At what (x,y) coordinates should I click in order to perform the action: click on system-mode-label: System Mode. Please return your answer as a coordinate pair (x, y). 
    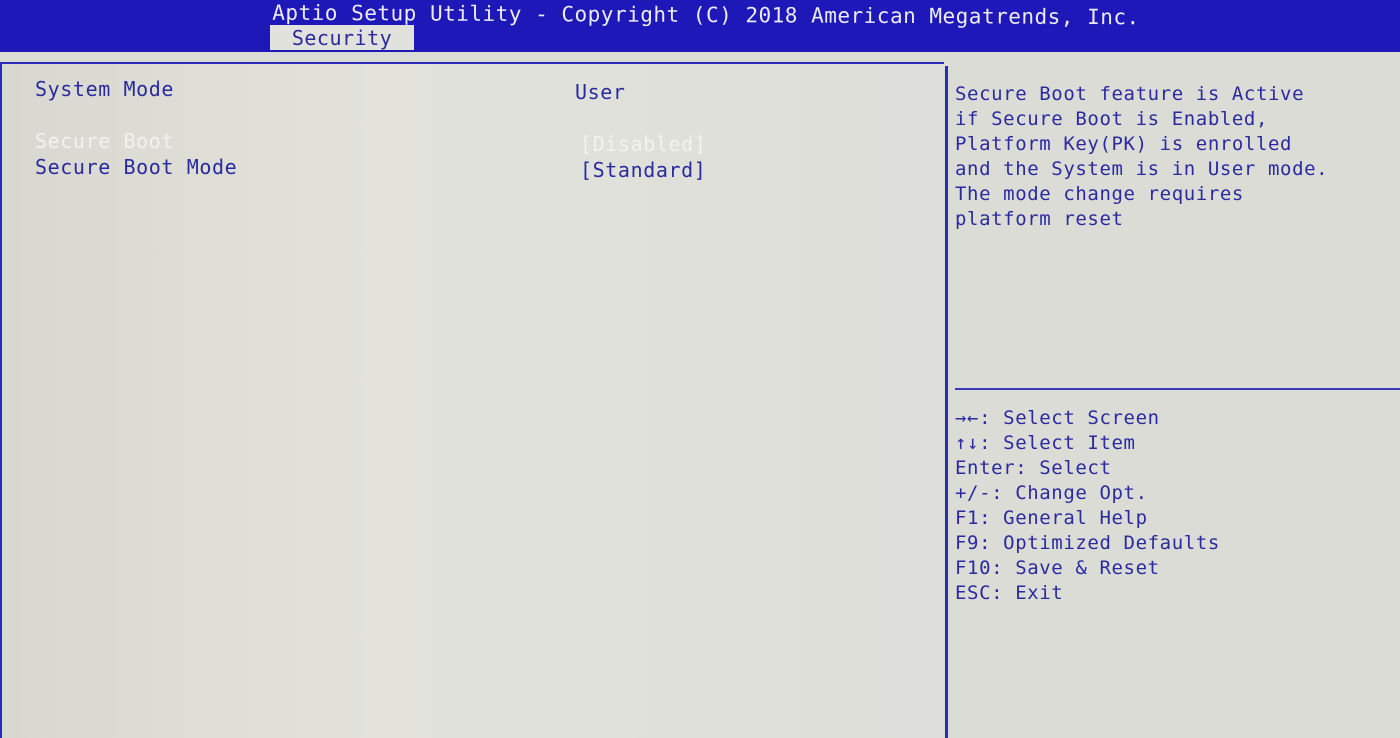
    Looking at the image, I should click on (105, 89).